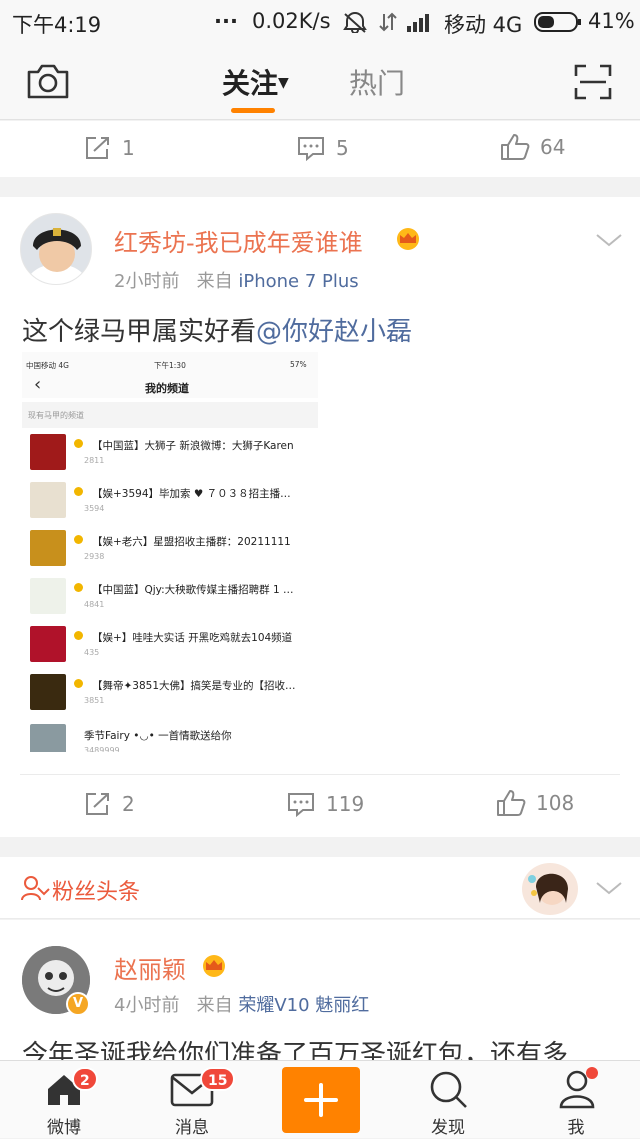 This screenshot has height=1139, width=640. What do you see at coordinates (102, 749) in the screenshot?
I see `channel-count: 3489999` at bounding box center [102, 749].